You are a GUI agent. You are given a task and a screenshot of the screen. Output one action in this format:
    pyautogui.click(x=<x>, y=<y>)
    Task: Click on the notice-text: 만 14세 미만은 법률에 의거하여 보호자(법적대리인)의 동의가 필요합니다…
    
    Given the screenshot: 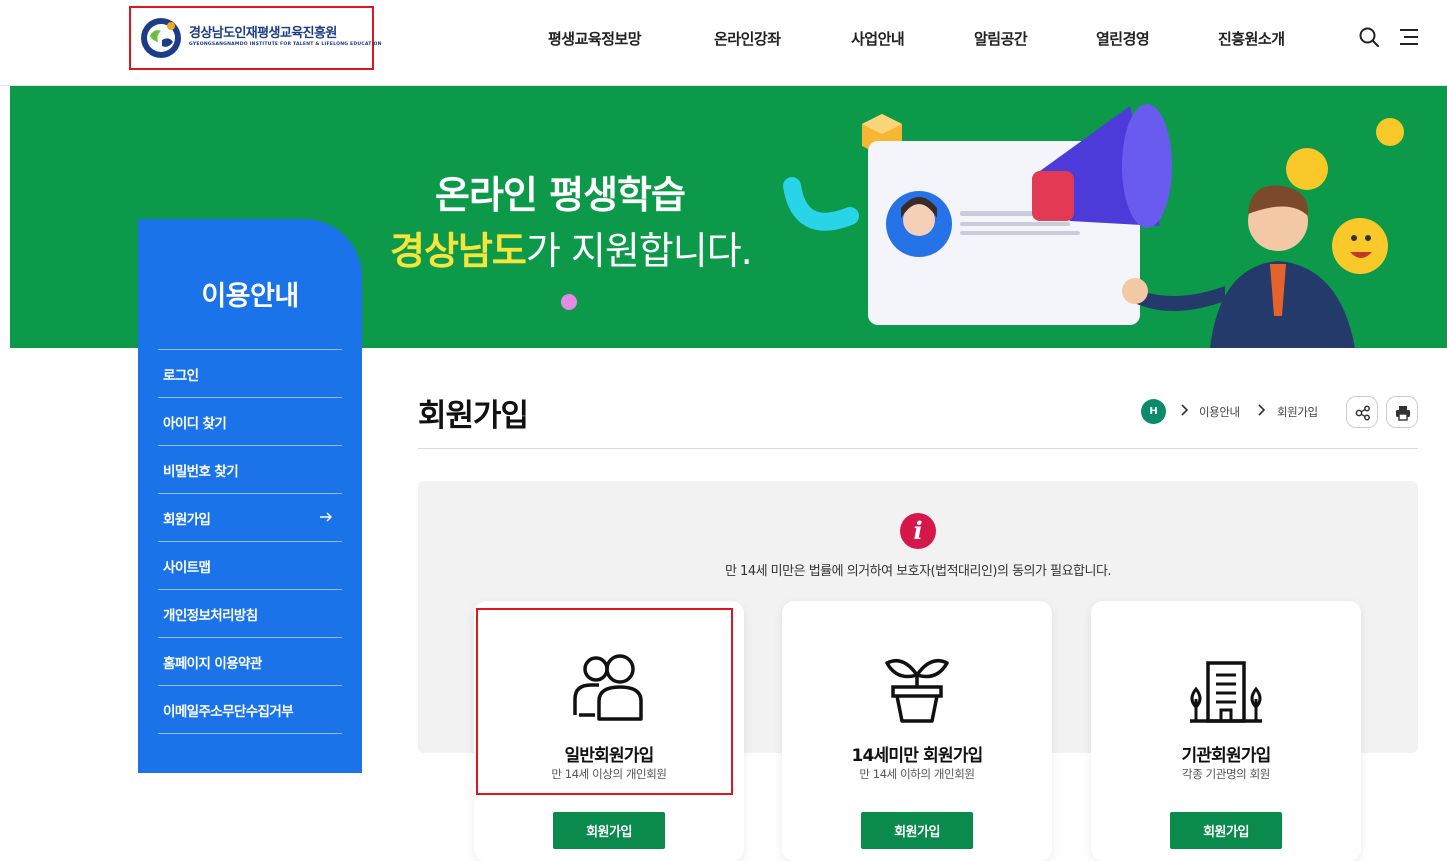 What is the action you would take?
    pyautogui.click(x=918, y=571)
    